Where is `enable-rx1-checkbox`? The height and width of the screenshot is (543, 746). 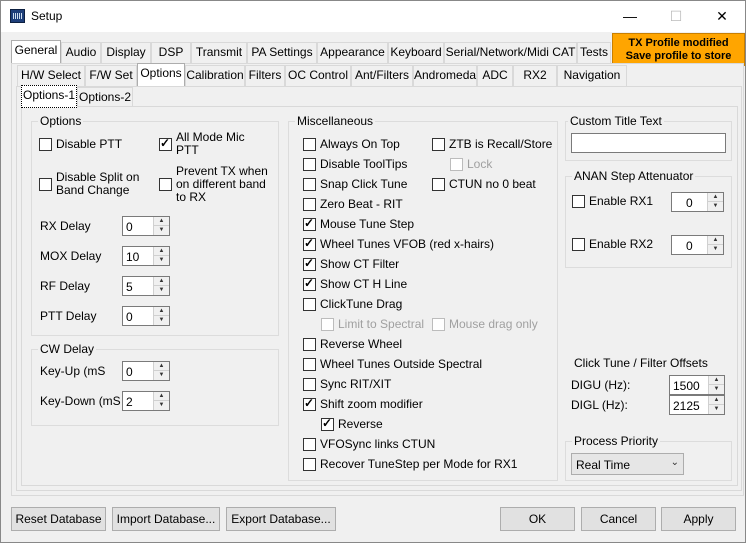
enable-rx1-checkbox is located at coordinates (578, 201).